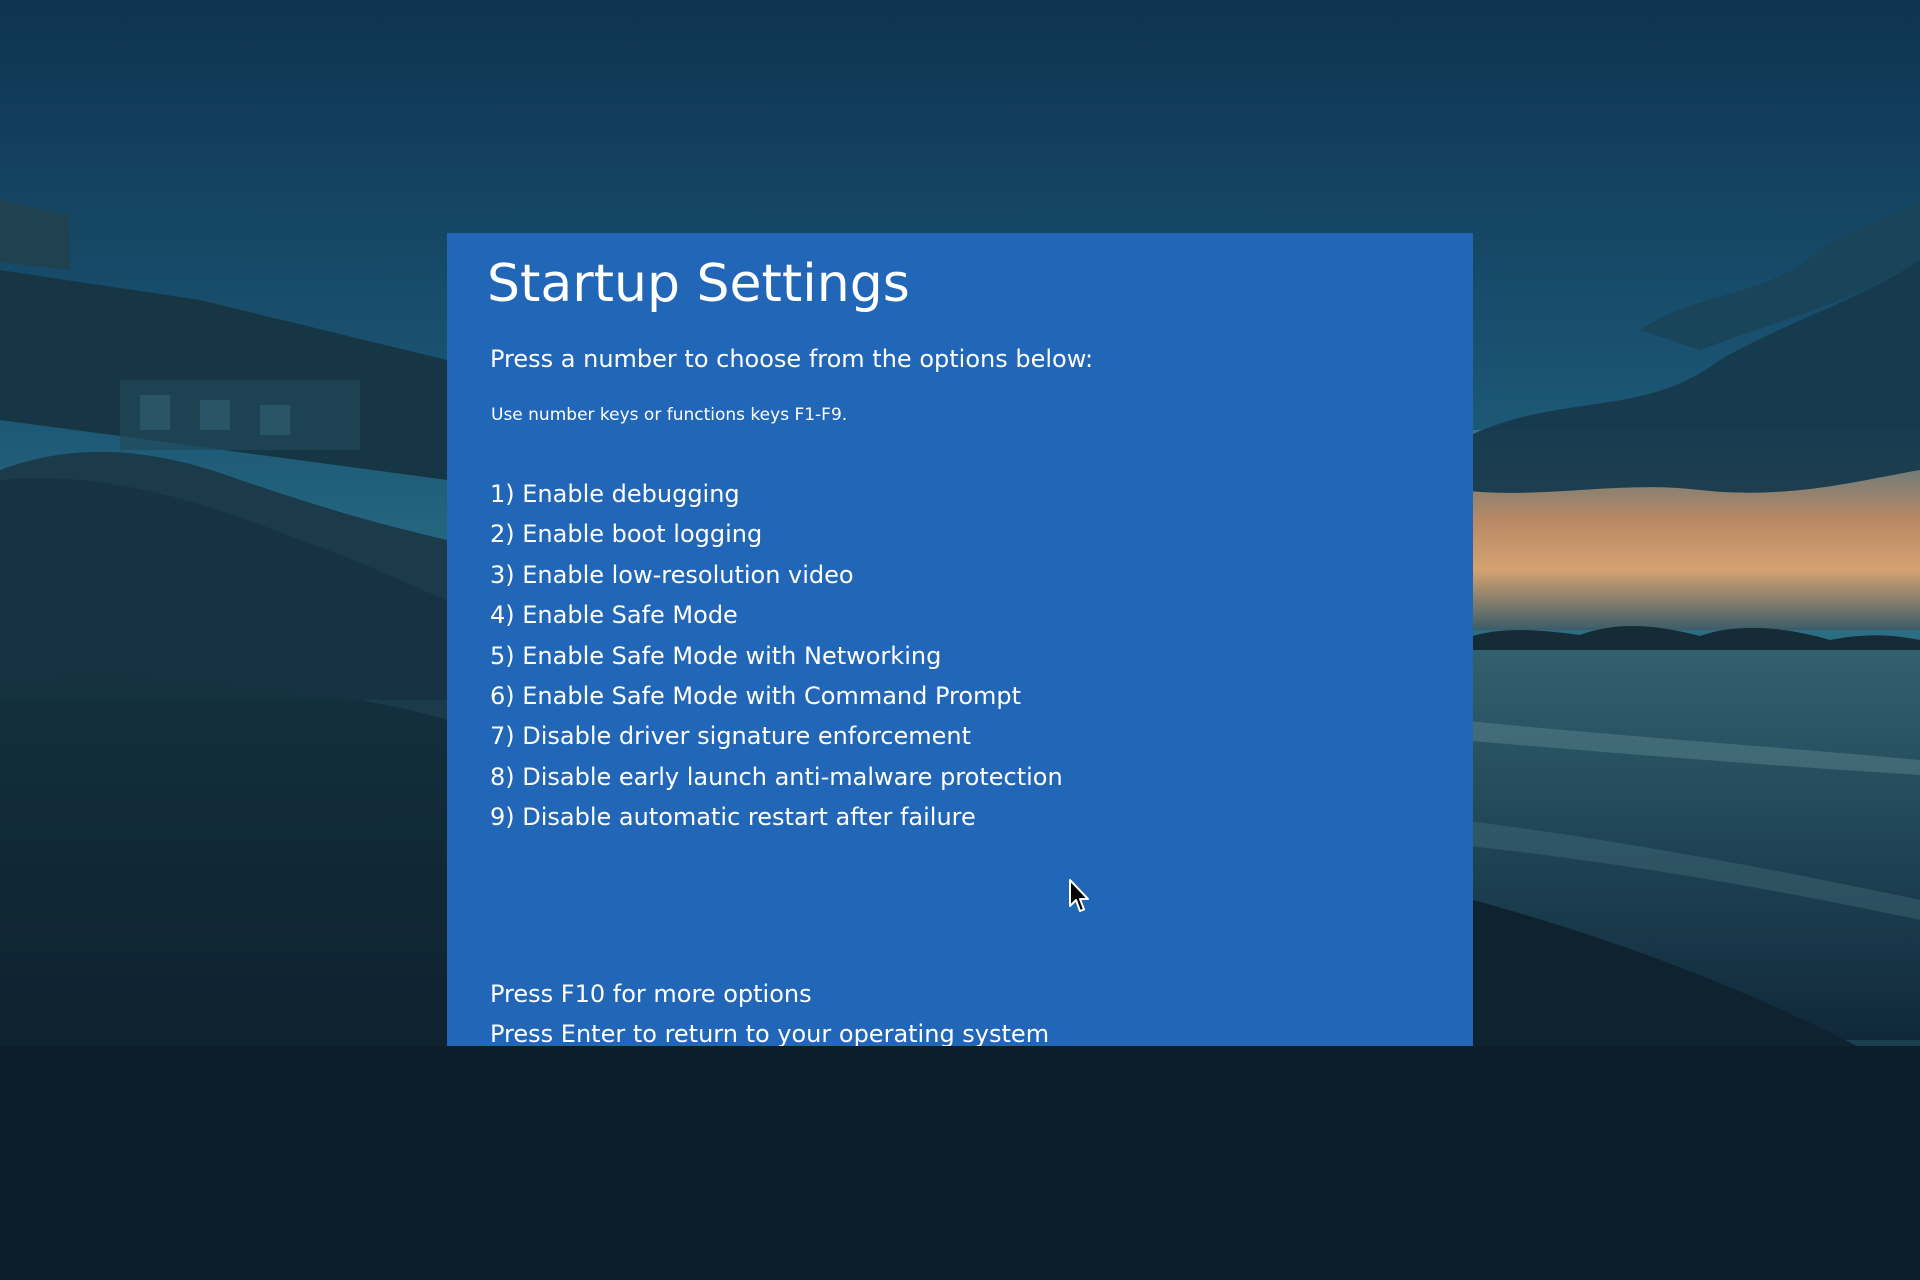 This screenshot has height=1280, width=1920. Describe the element at coordinates (776, 494) in the screenshot. I see `option-enable-debugging: 1) Enable debugging` at that location.